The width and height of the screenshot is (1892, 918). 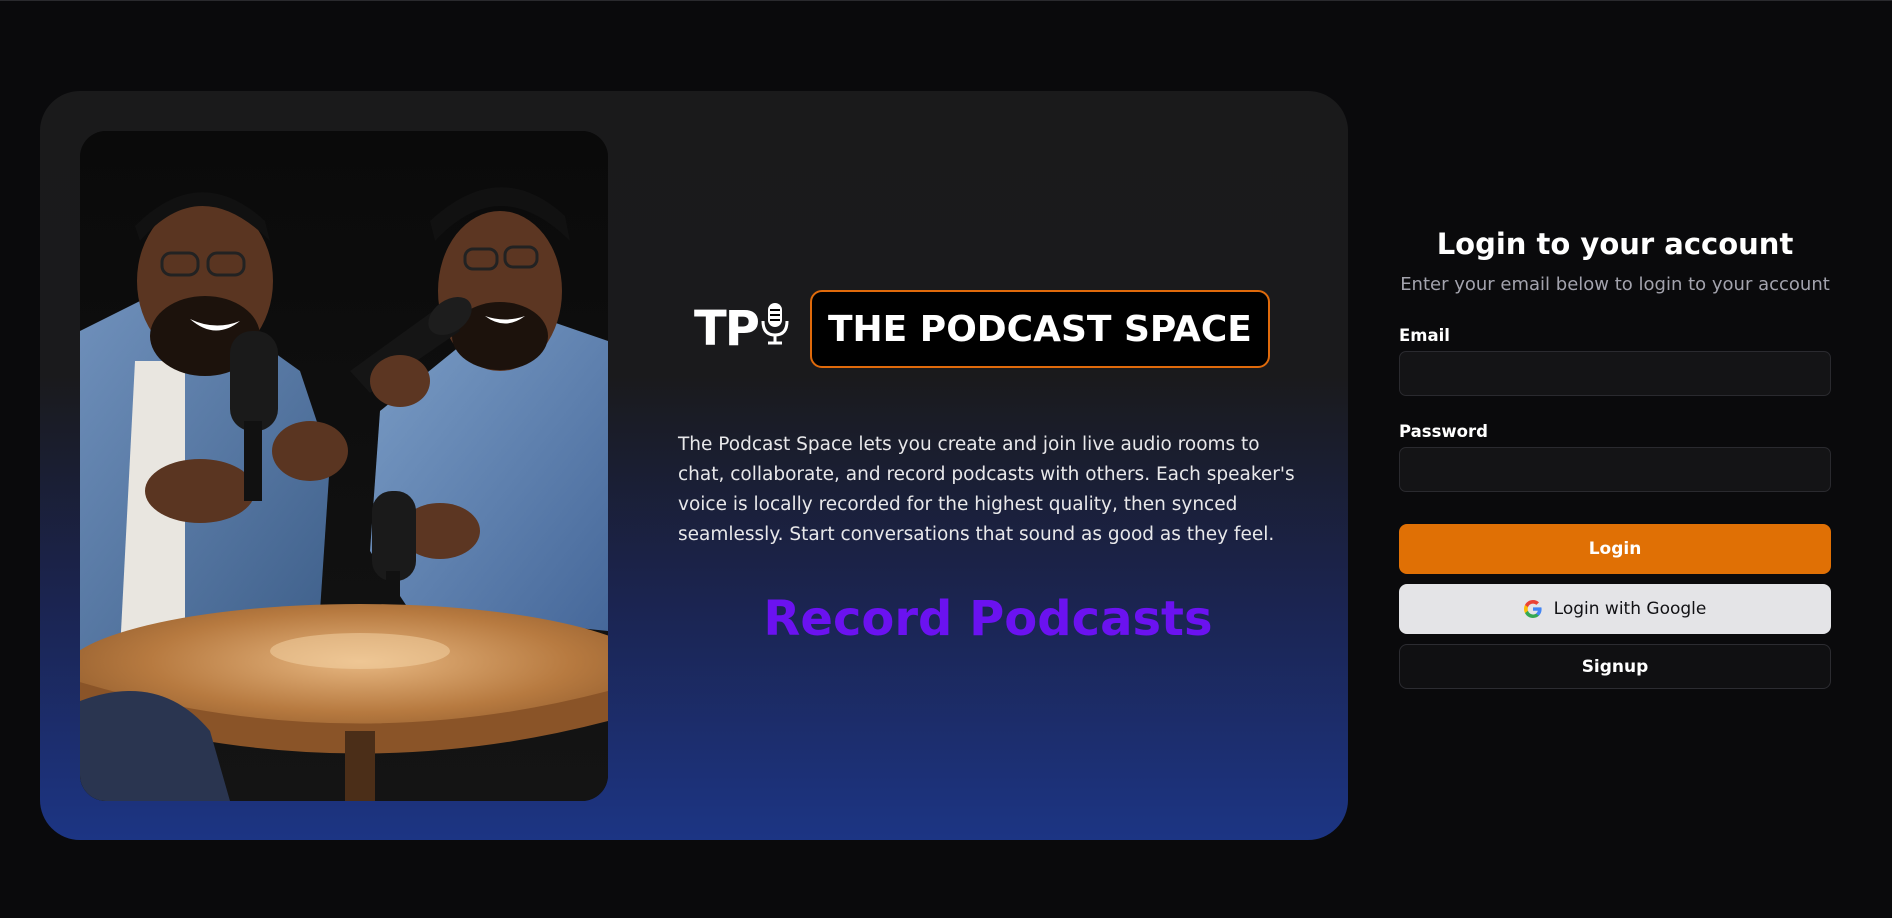 I want to click on brand-title: THE PODCAST SPACE, so click(x=1040, y=329).